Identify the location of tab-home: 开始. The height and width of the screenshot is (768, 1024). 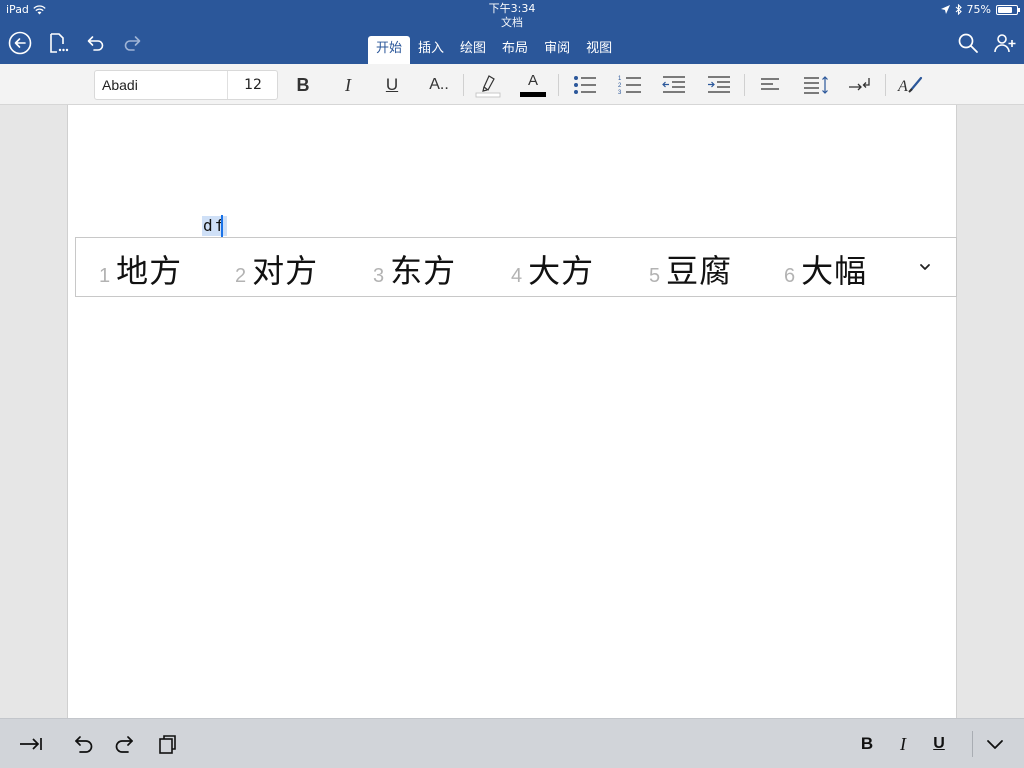
(389, 50).